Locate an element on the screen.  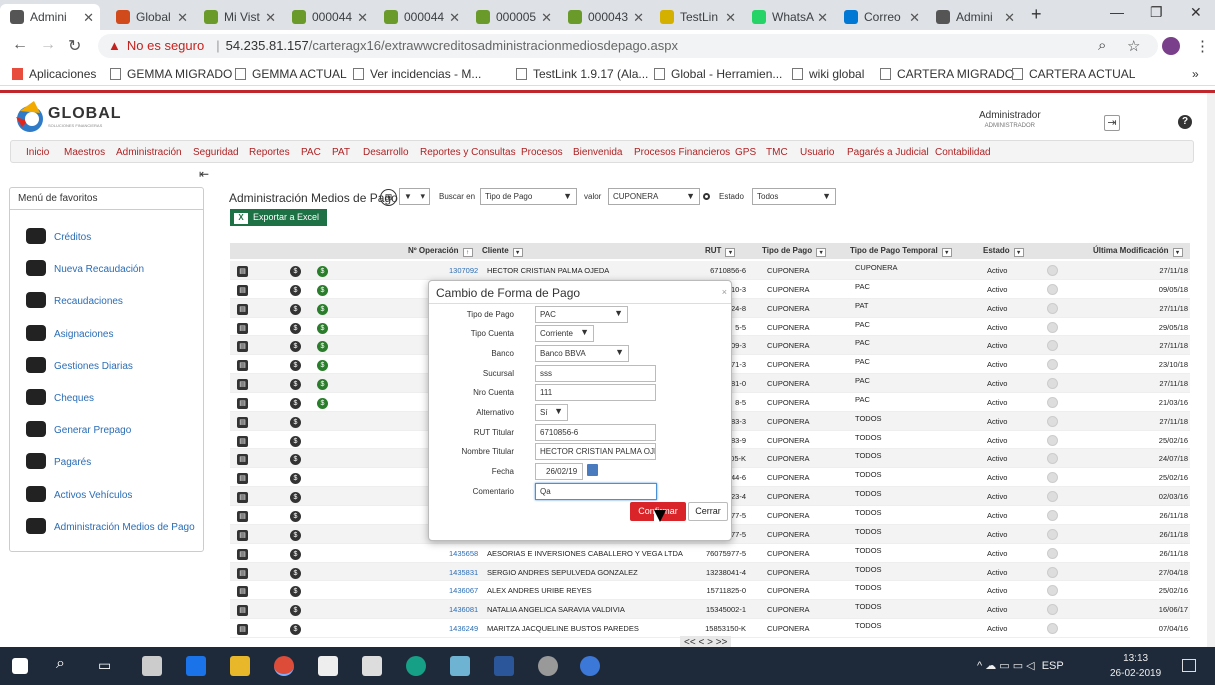
col-rut: RUT ▾ is located at coordinates (720, 251).